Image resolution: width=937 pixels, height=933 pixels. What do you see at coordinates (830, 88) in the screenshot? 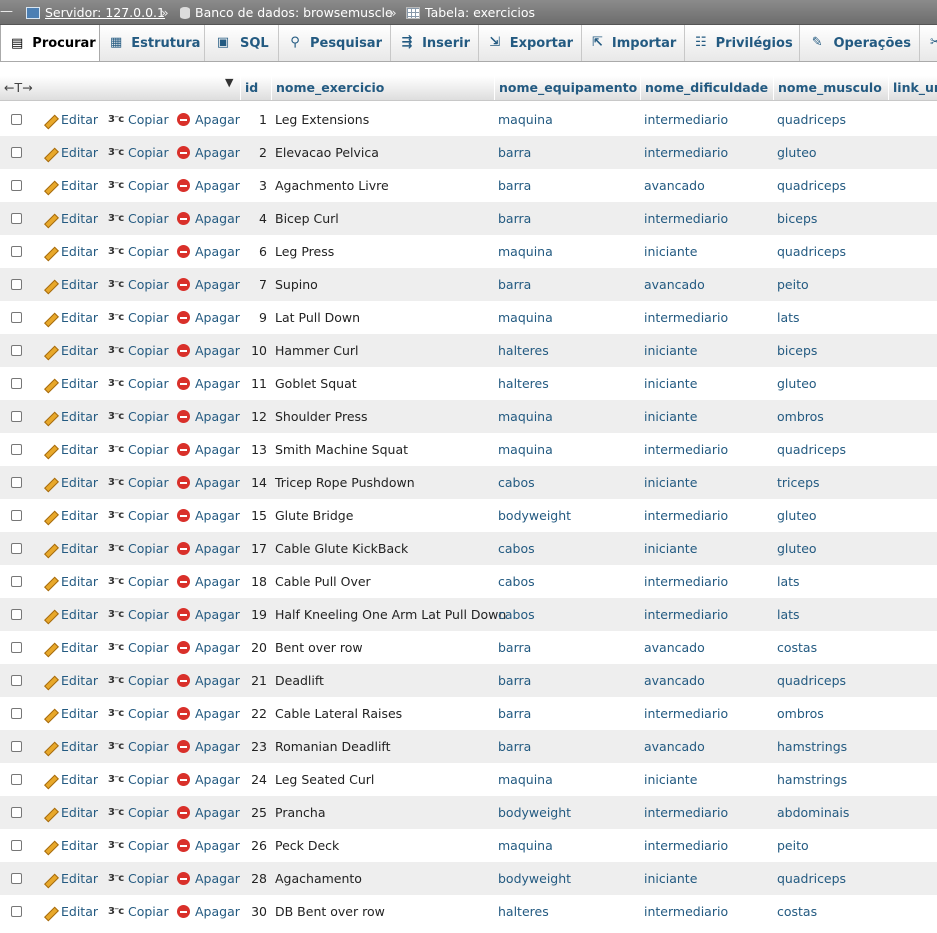
I see `column-header-nome-musculo: nome_musculo` at bounding box center [830, 88].